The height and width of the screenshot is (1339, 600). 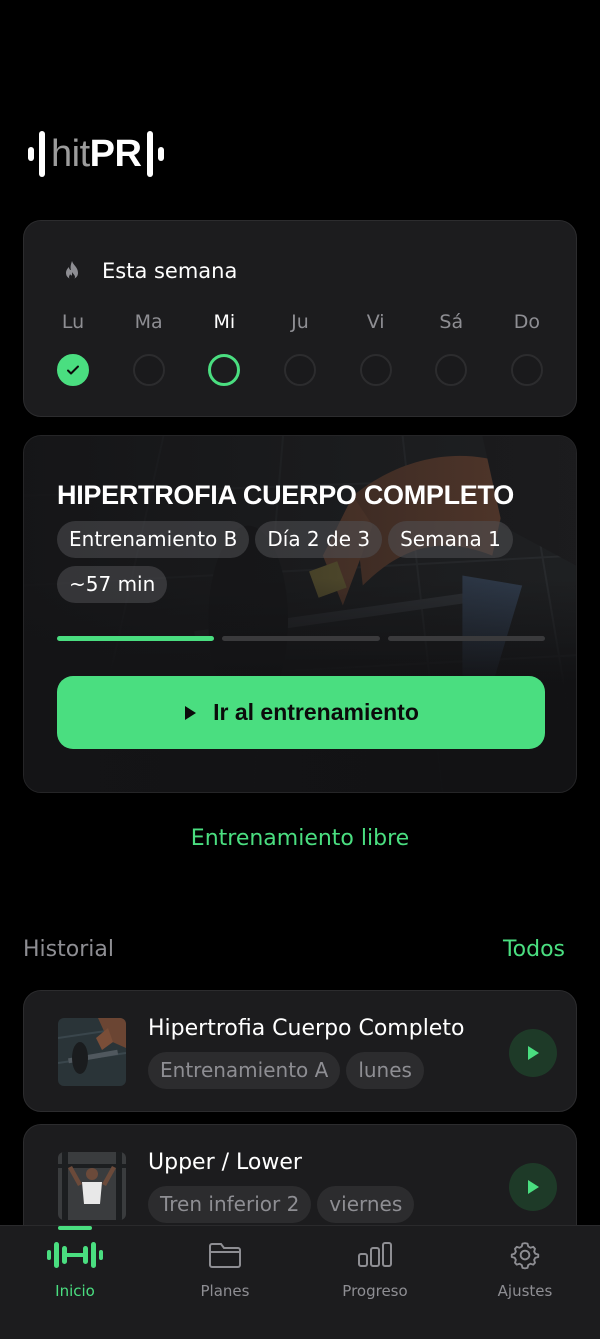 What do you see at coordinates (156, 154) in the screenshot?
I see `logo-bars-right` at bounding box center [156, 154].